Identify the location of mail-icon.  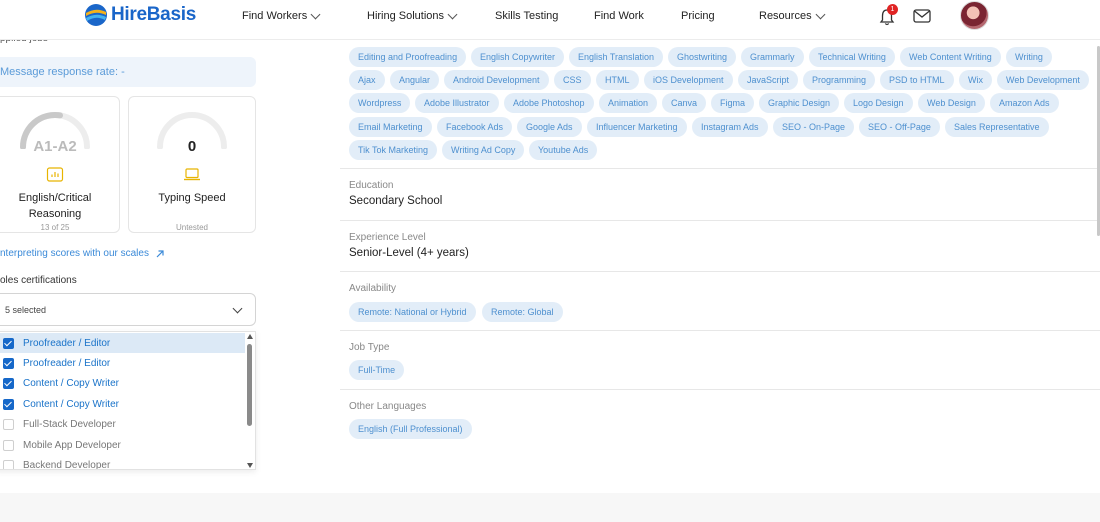
(922, 16).